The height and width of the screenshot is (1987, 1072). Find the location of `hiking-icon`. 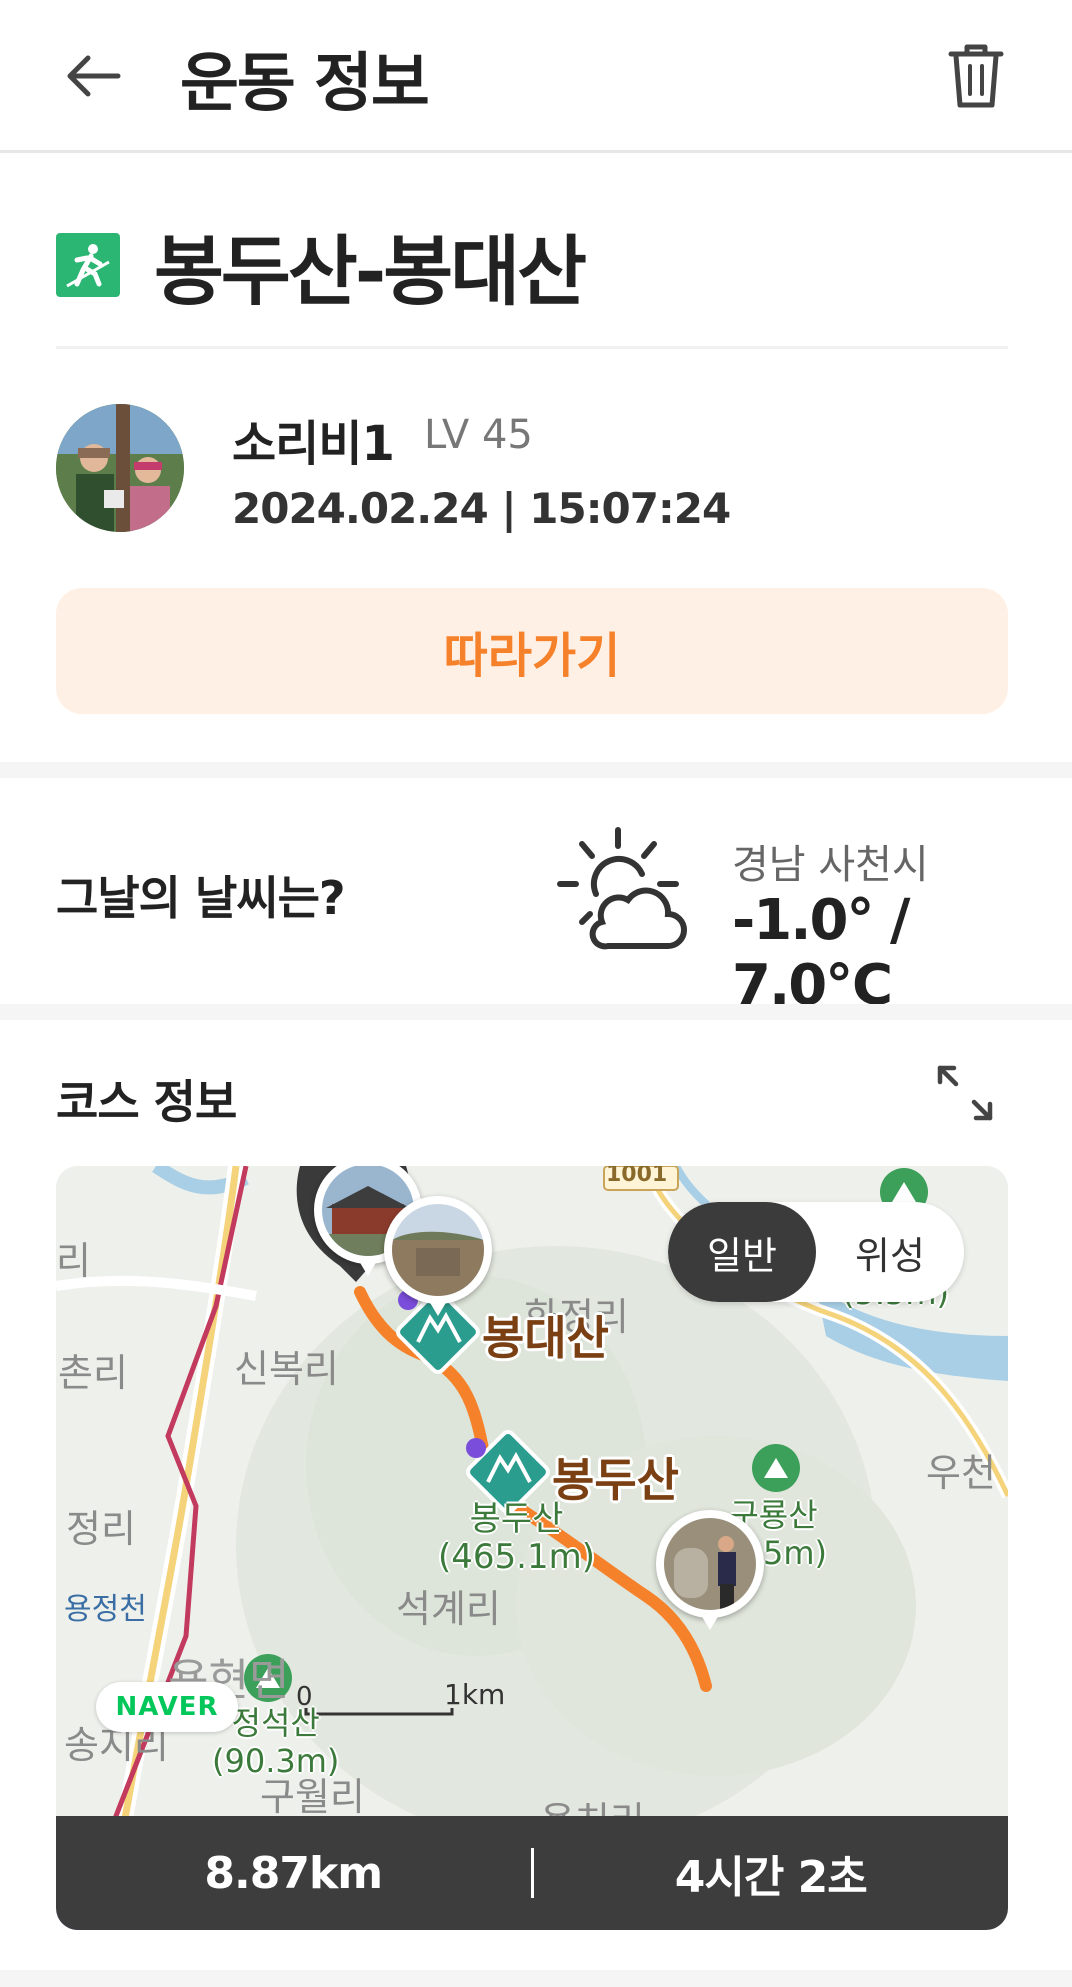

hiking-icon is located at coordinates (88, 265).